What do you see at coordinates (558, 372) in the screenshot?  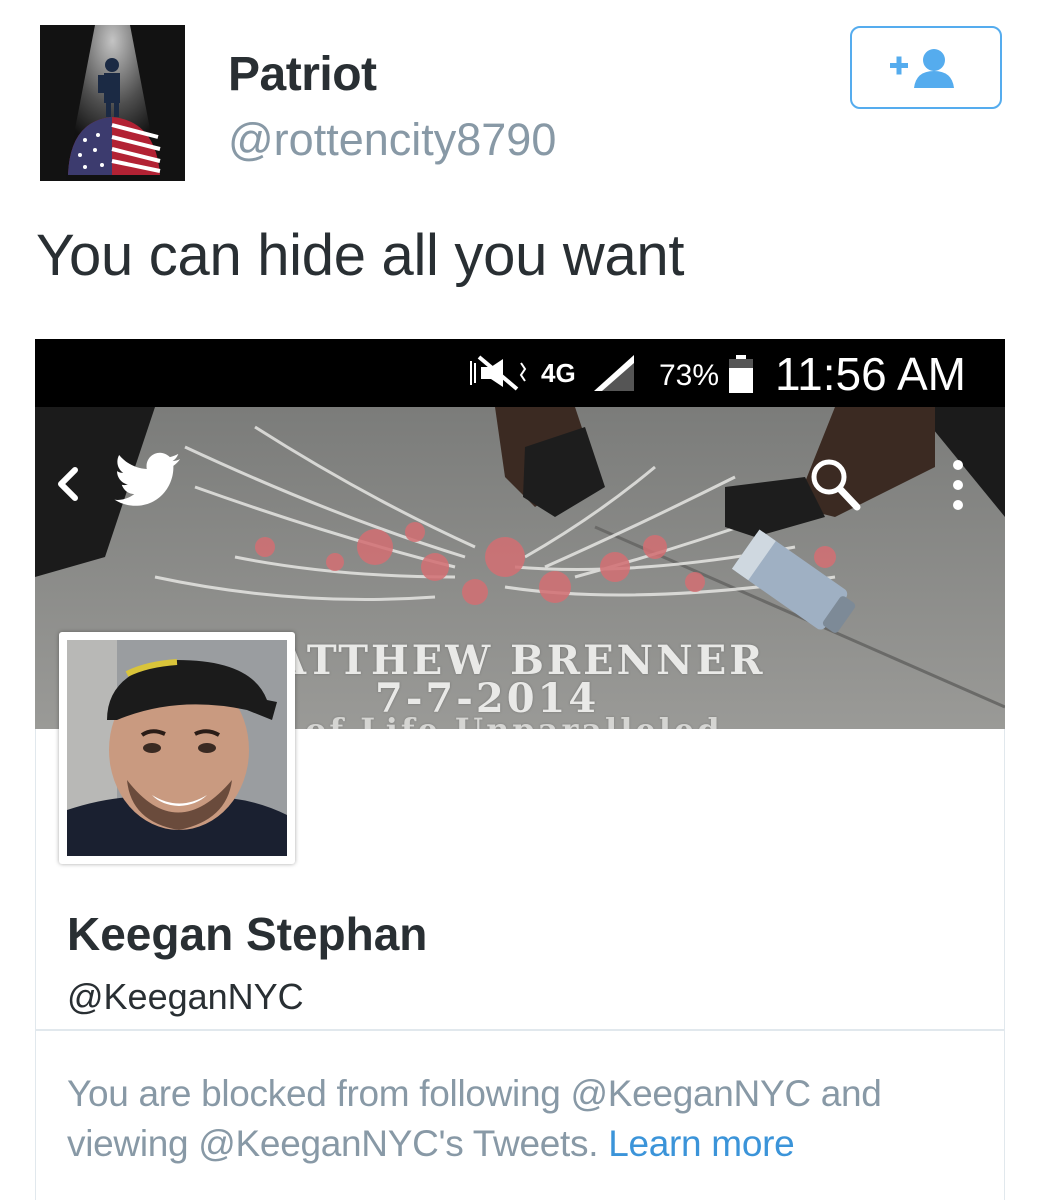 I see `network-label: 4G` at bounding box center [558, 372].